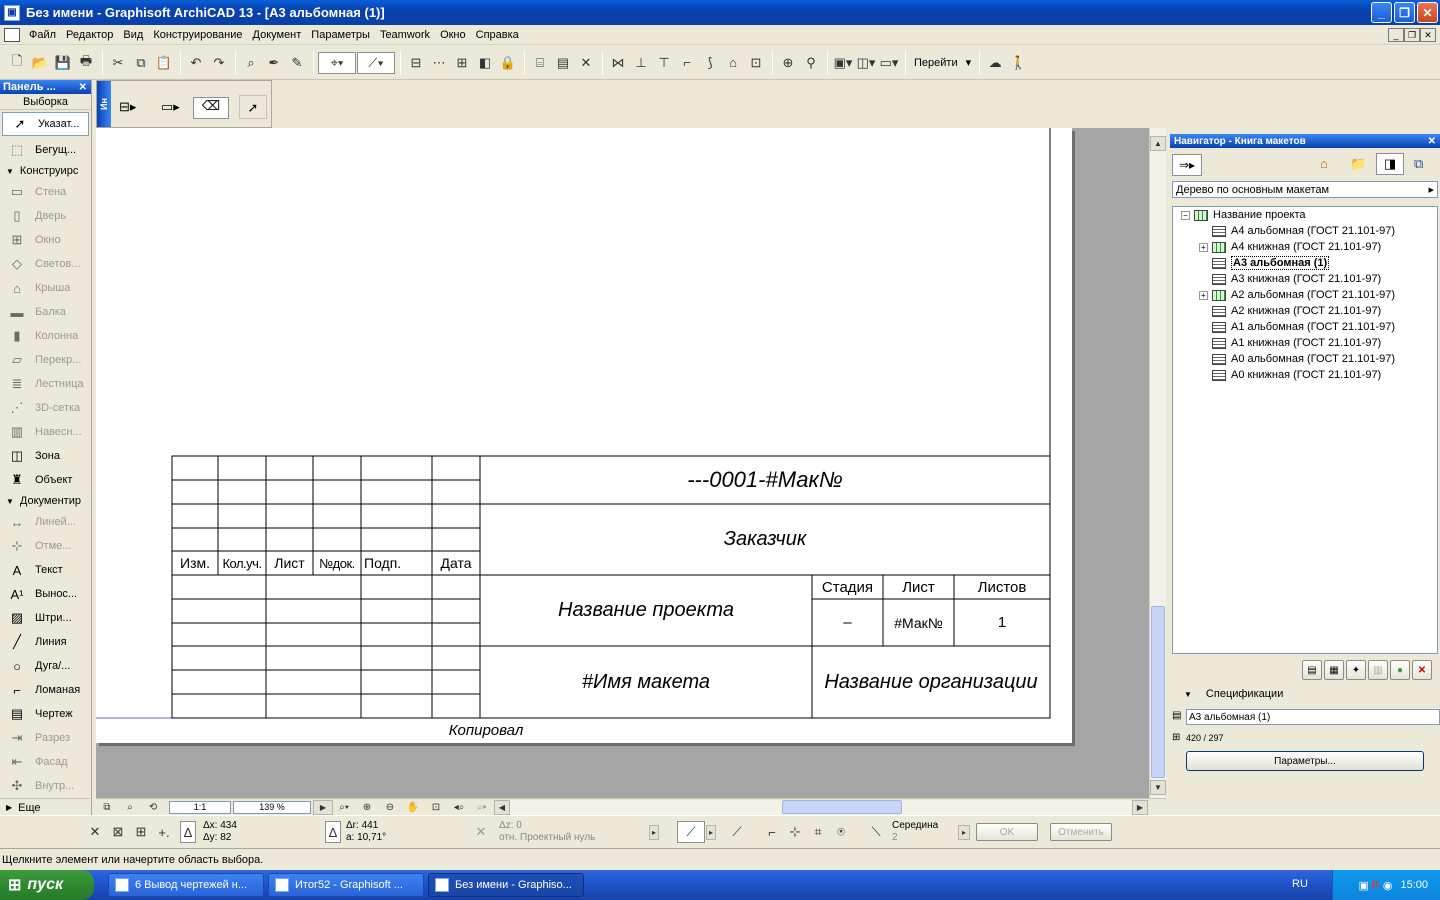  I want to click on trace-icon: ⌸, so click(540, 63).